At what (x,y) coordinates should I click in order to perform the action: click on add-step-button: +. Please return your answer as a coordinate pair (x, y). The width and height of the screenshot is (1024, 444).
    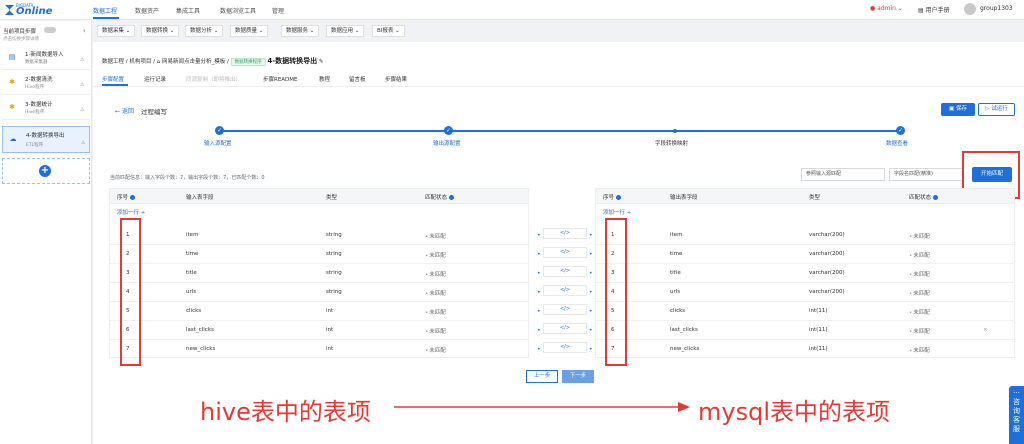
    Looking at the image, I should click on (46, 171).